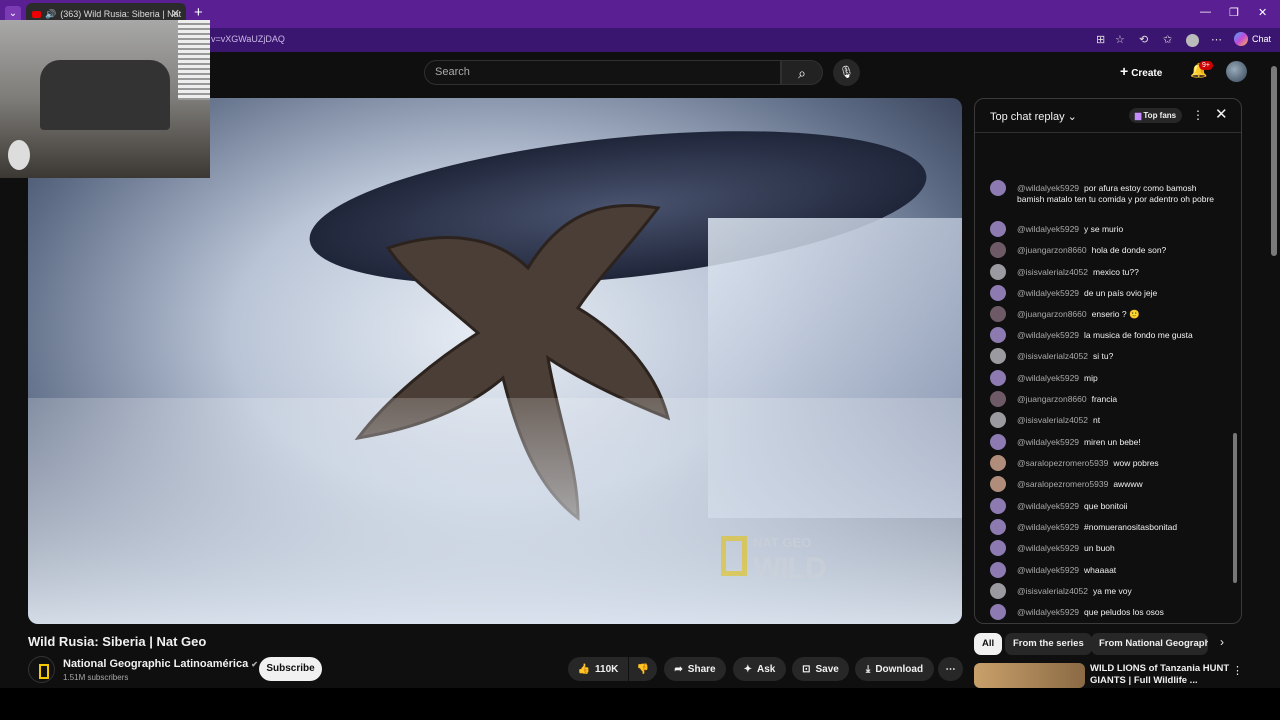  Describe the element at coordinates (950, 669) in the screenshot. I see `more-actions-button: ⋯` at that location.